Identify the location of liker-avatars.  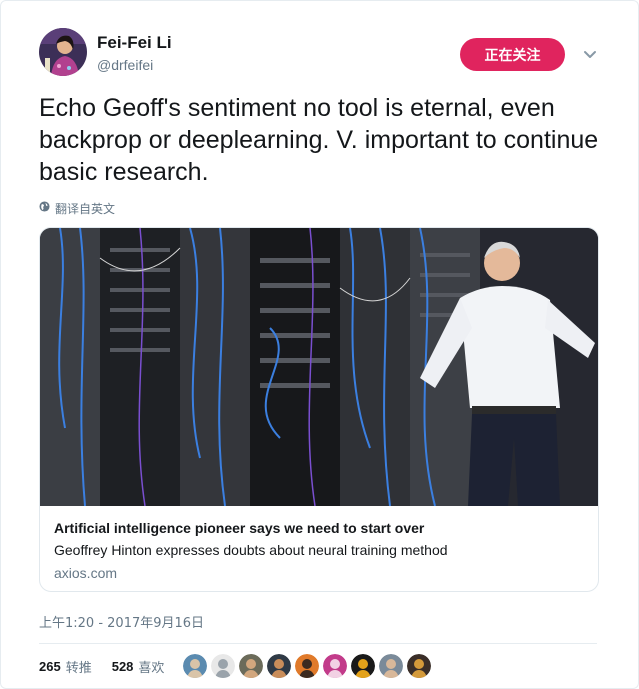
(307, 666).